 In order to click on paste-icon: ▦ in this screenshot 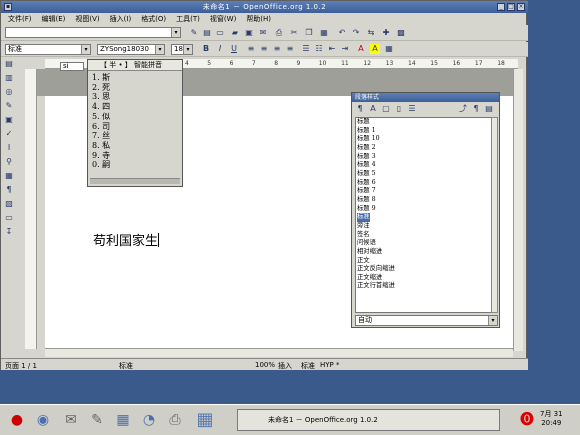, I will do `click(324, 33)`.